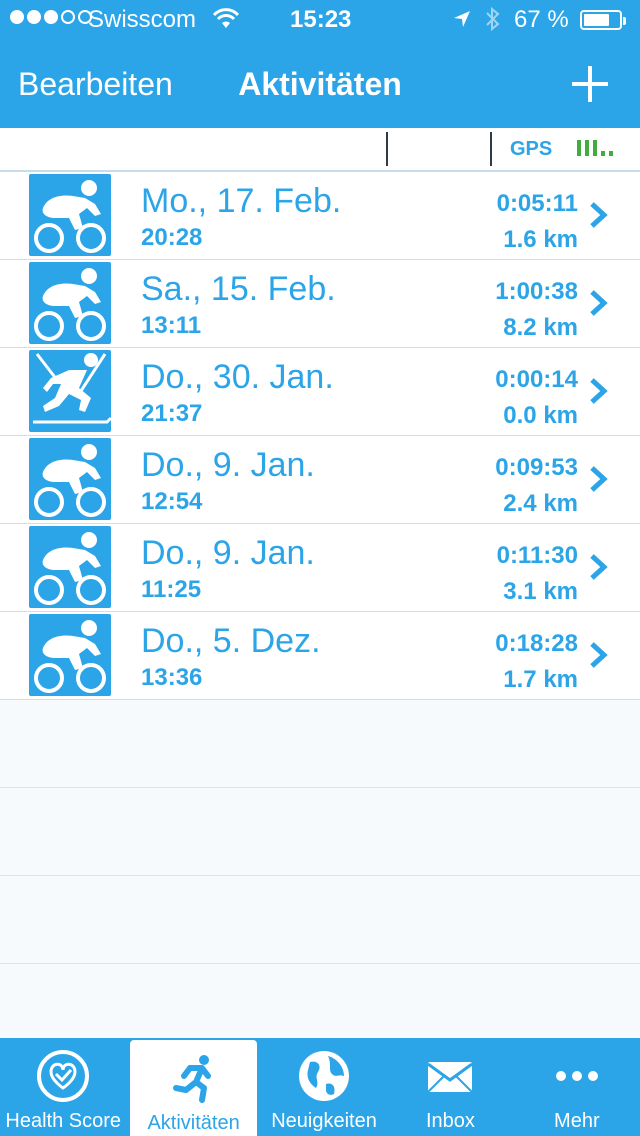  I want to click on activity-time: 21:37, so click(172, 413).